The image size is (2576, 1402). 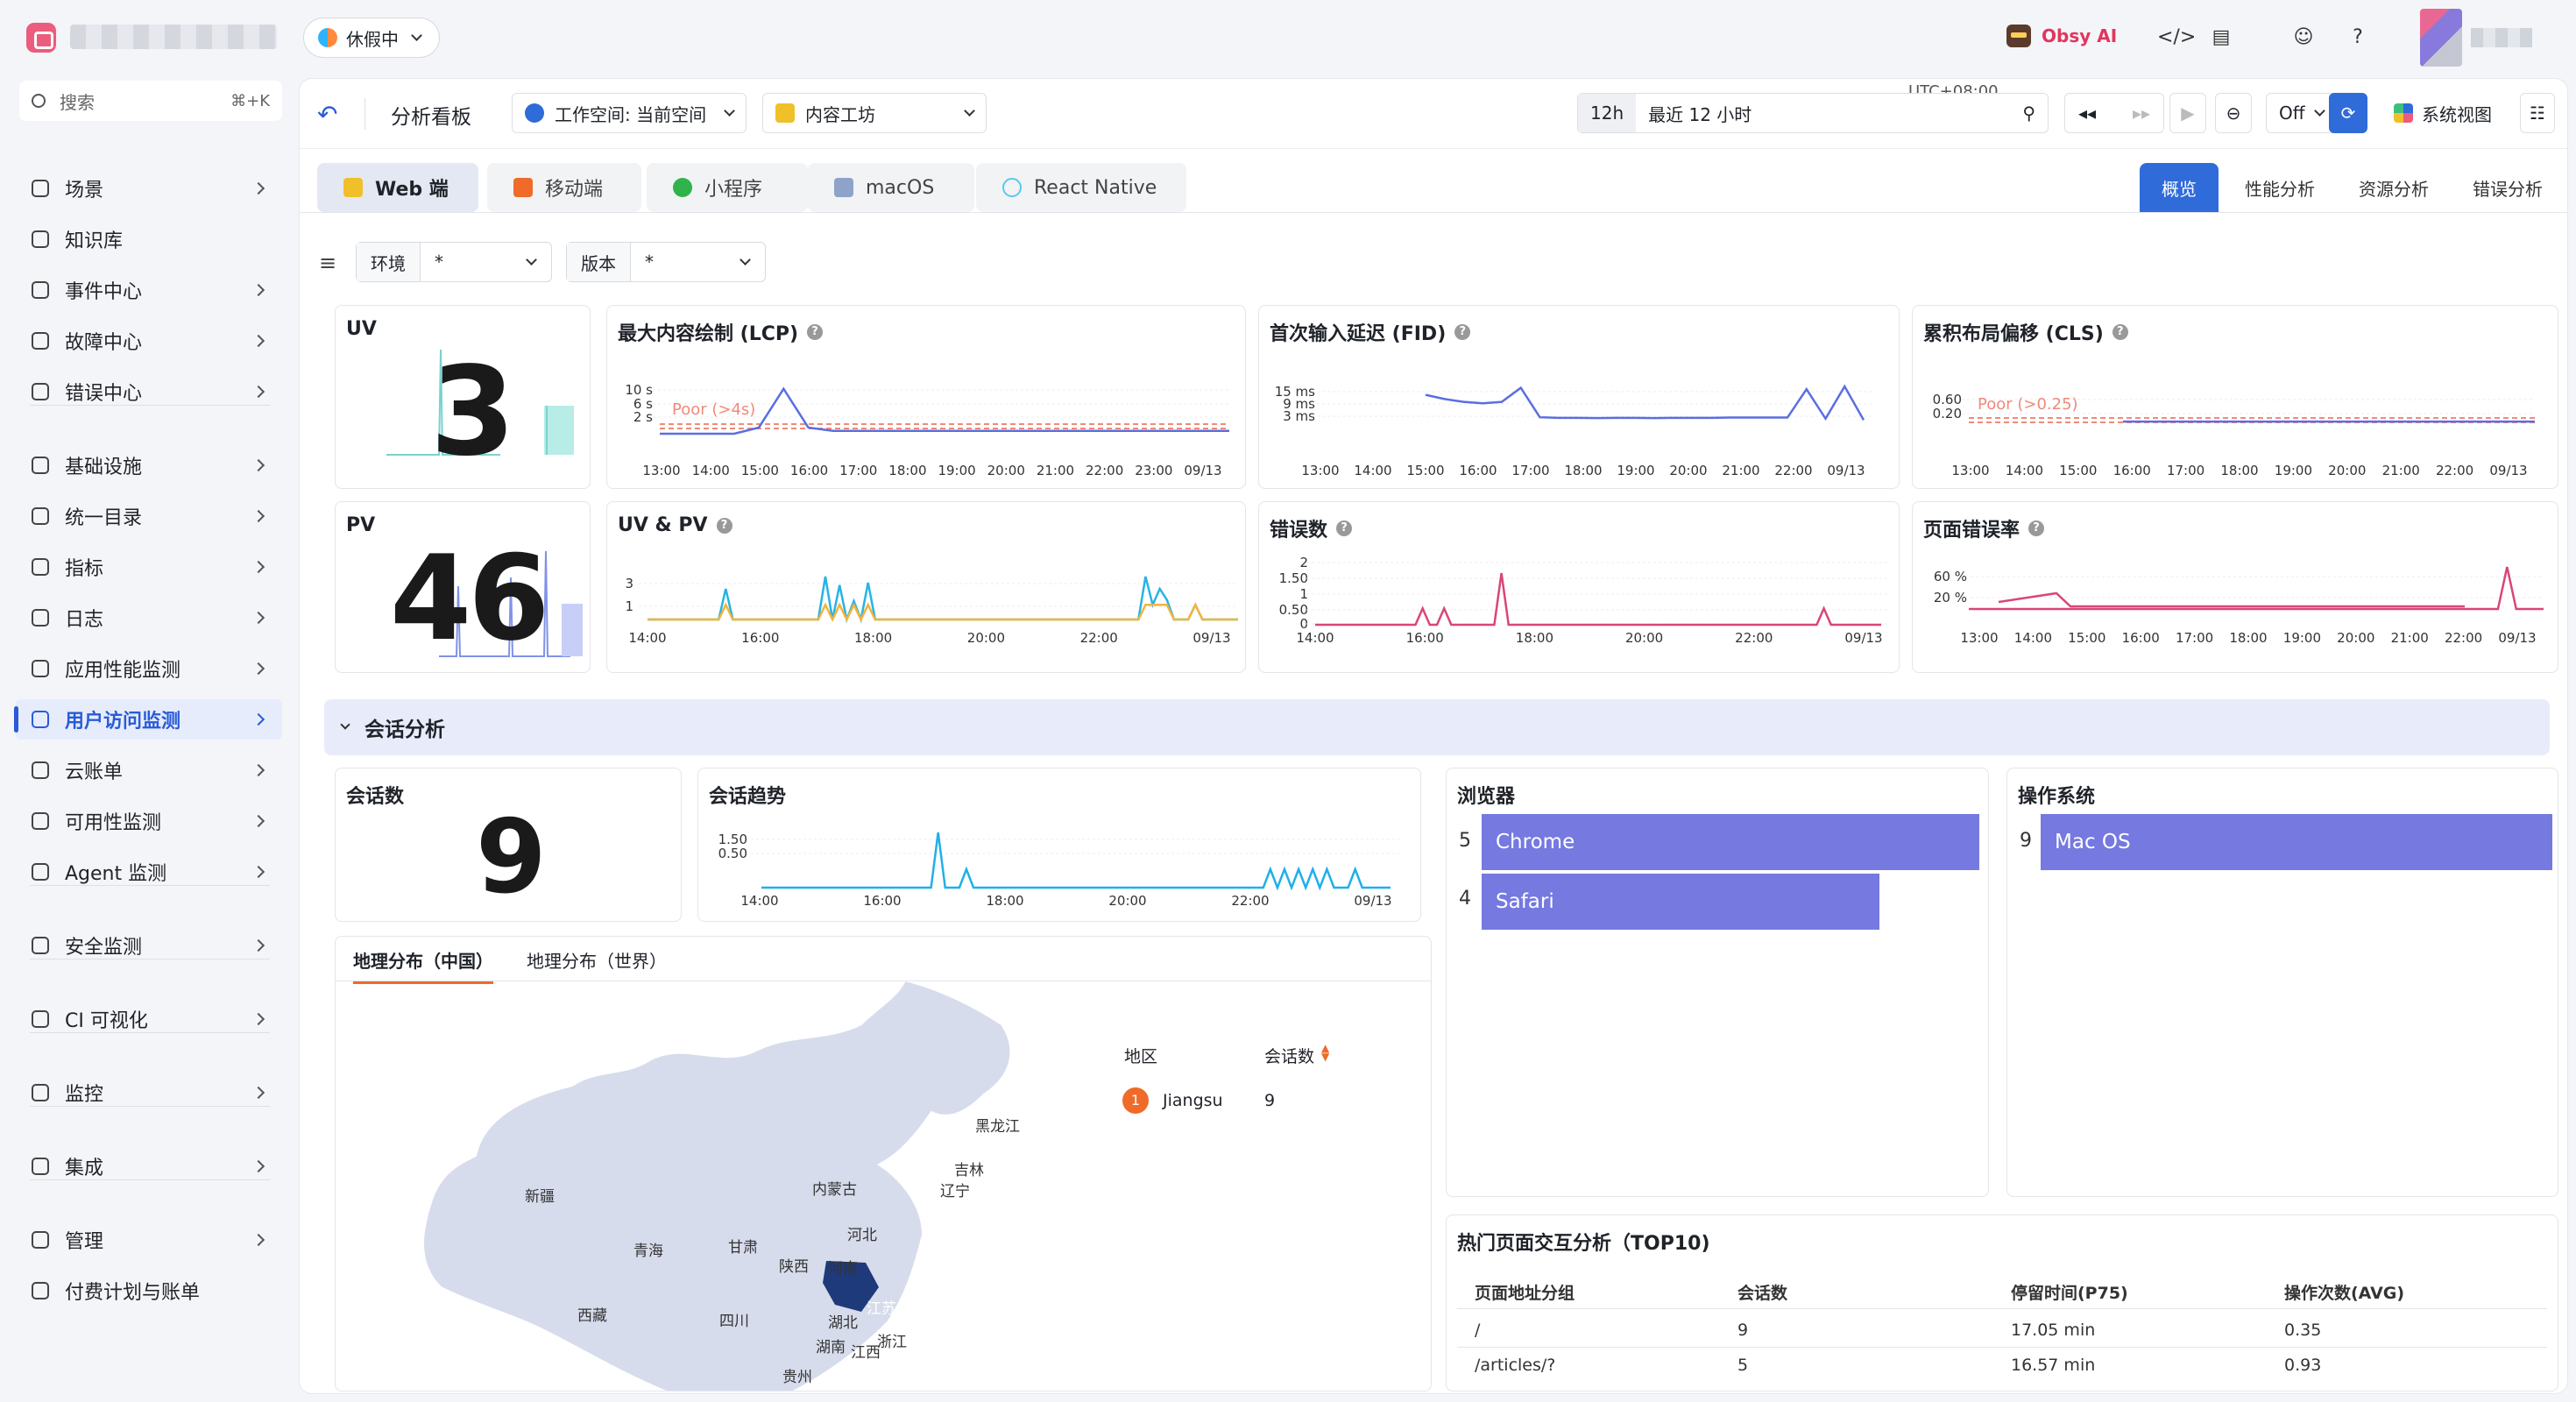 What do you see at coordinates (149, 341) in the screenshot?
I see `sidebar-item-3: 故障中心` at bounding box center [149, 341].